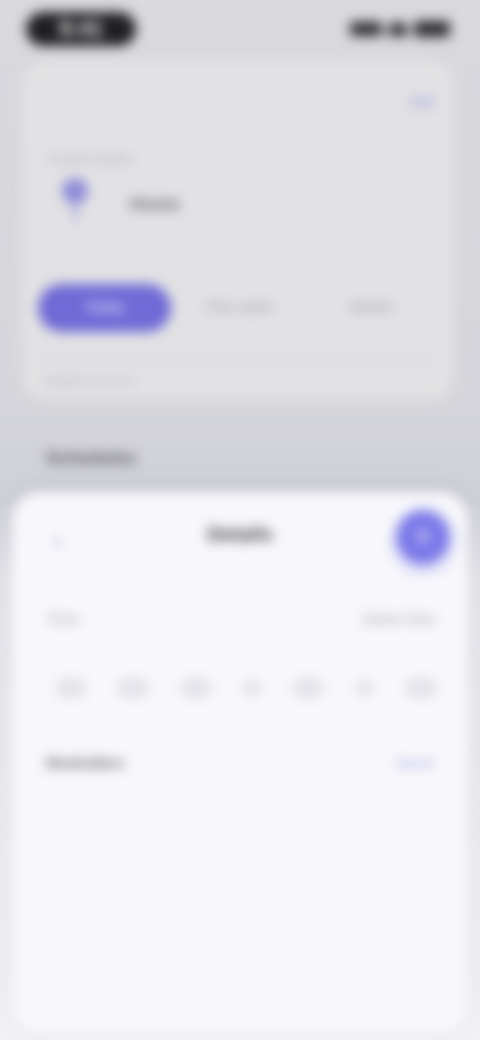  I want to click on reminders-row: Reminders Never, so click(241, 763).